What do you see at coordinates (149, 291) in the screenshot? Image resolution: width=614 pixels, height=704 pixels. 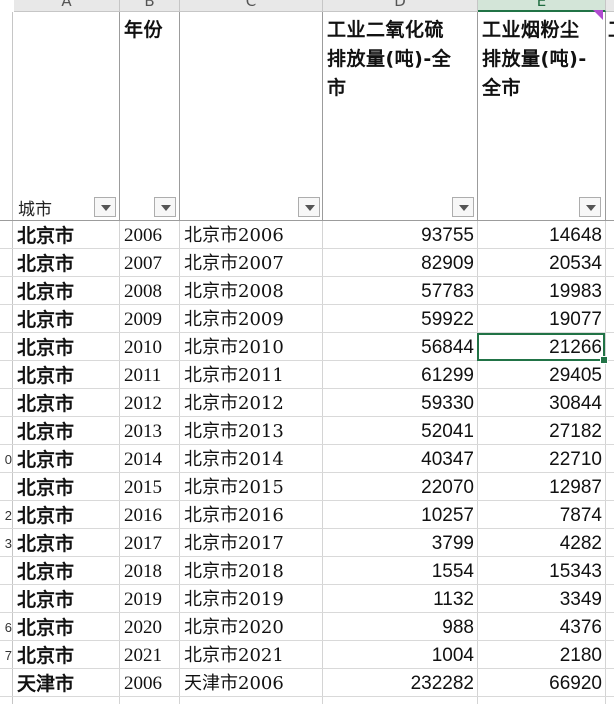 I see `year-cell: 2008` at bounding box center [149, 291].